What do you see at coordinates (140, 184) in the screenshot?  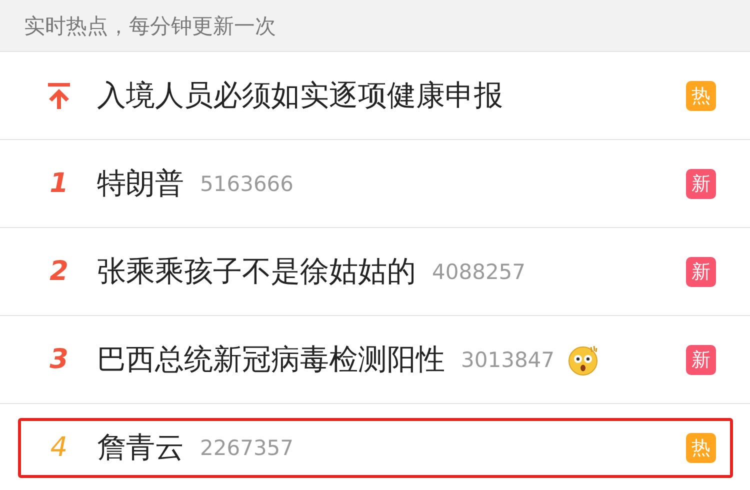 I see `topic-title: 特朗普` at bounding box center [140, 184].